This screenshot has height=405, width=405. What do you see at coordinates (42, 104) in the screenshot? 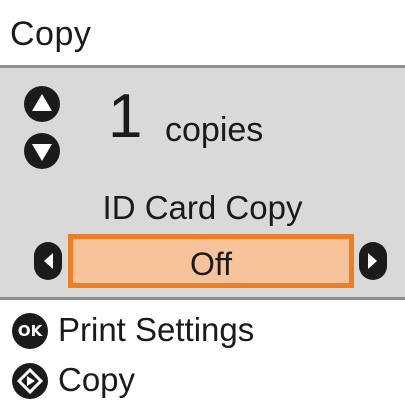
I see `triangle-up-icon` at bounding box center [42, 104].